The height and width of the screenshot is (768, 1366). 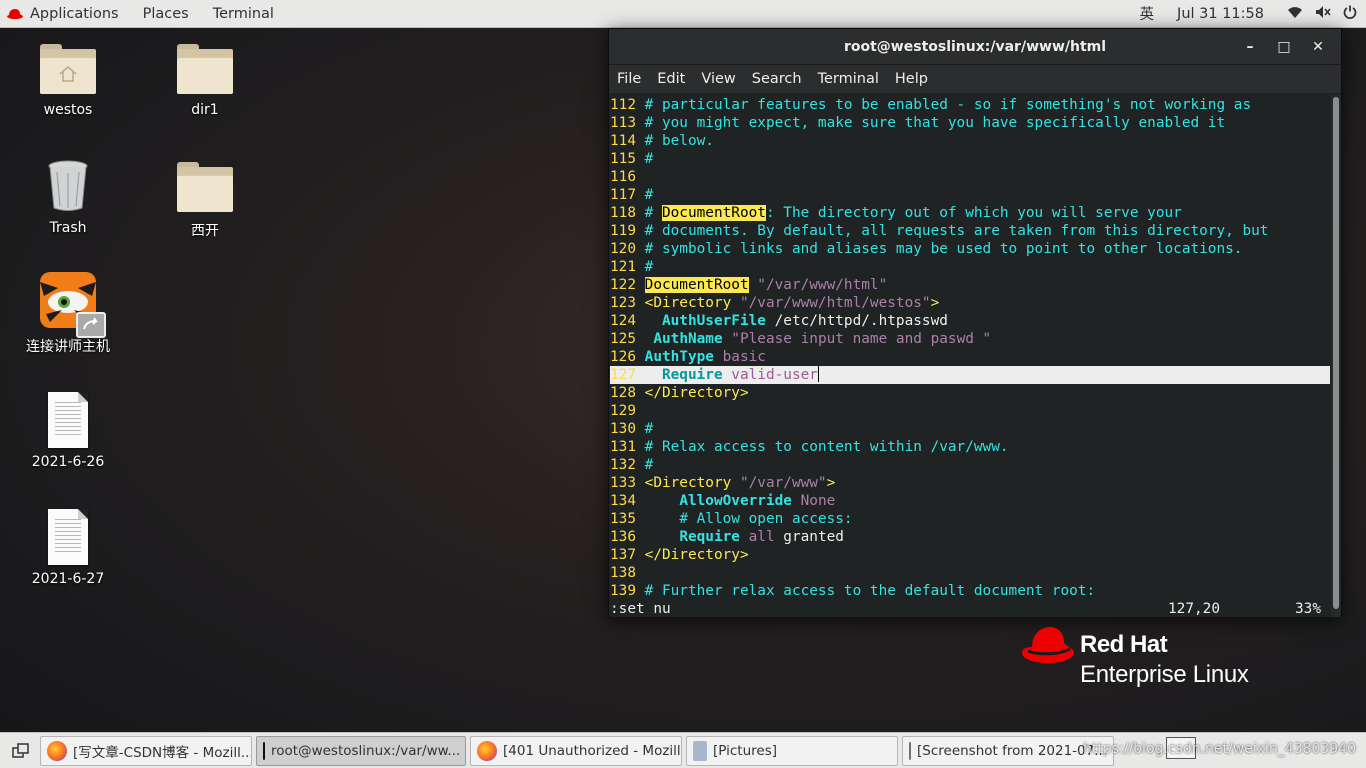 What do you see at coordinates (671, 79) in the screenshot?
I see `menu-edit: Edit` at bounding box center [671, 79].